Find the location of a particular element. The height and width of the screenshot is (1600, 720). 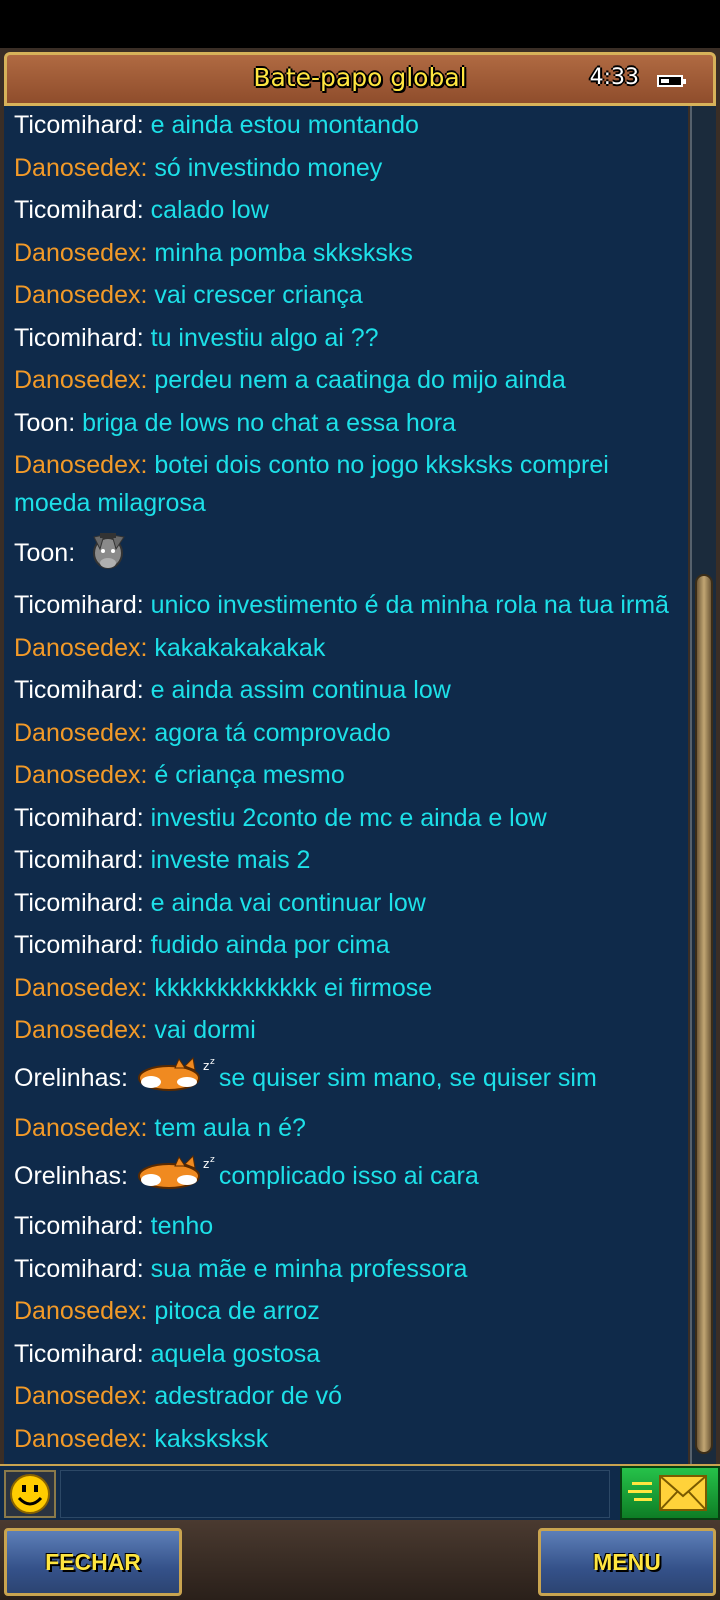

message-text: se quiser sim mano, se quiser sim is located at coordinates (407, 1077).